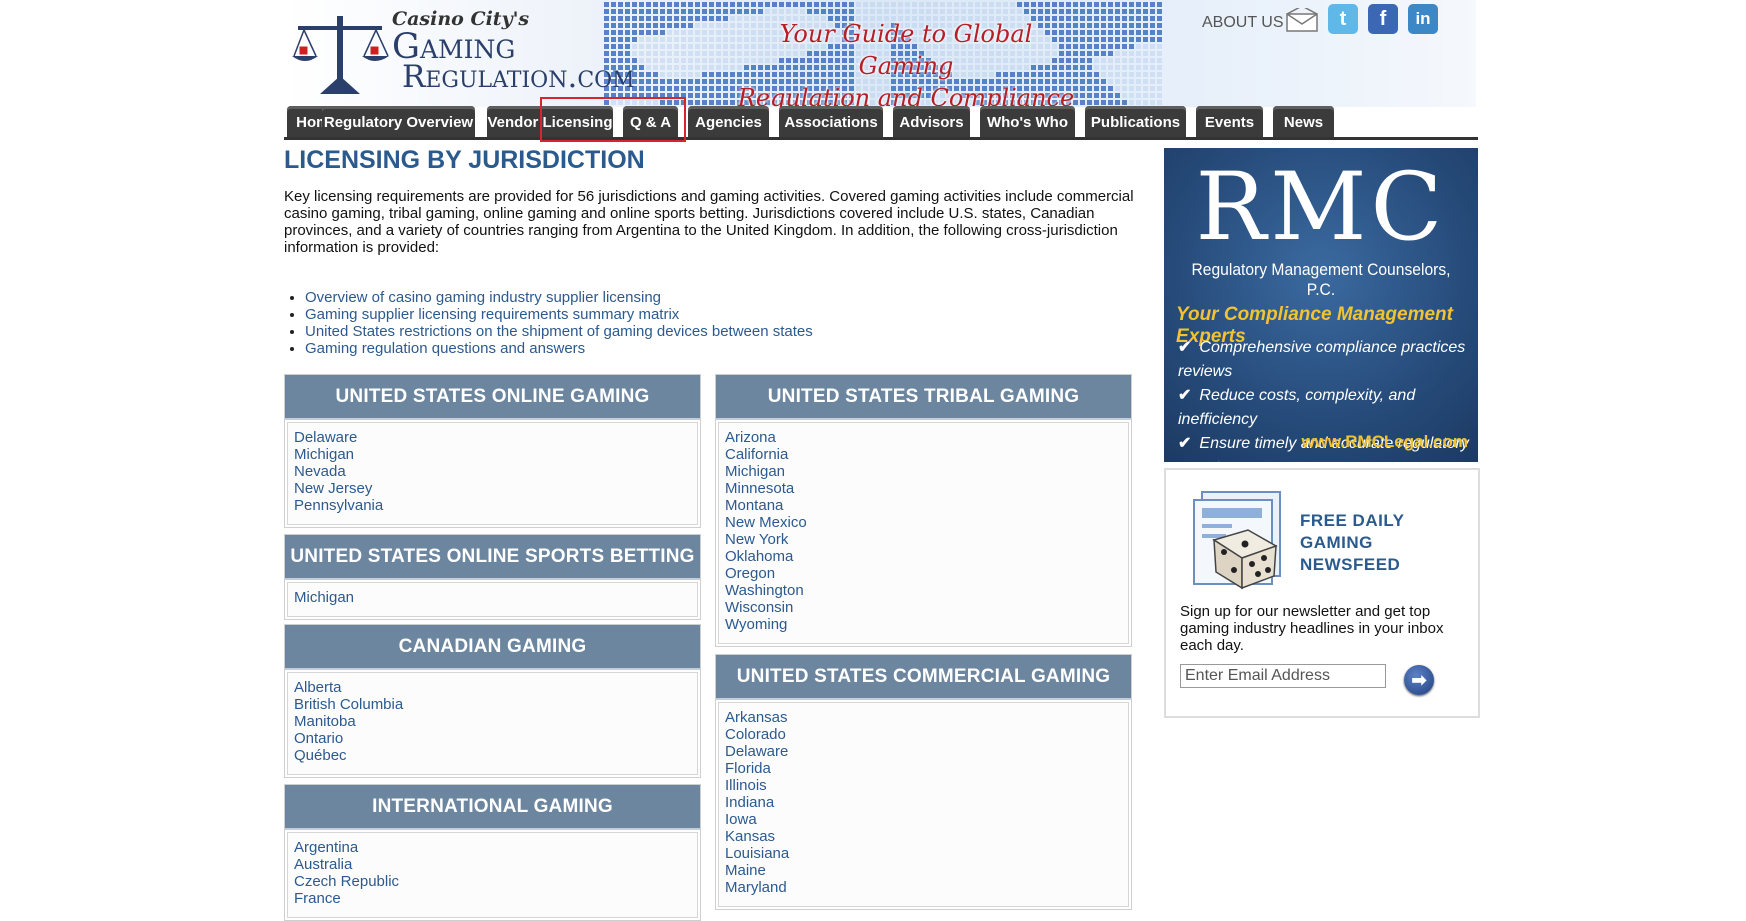 The image size is (1746, 921). I want to click on jurisdiction-link: Manitoba, so click(325, 721).